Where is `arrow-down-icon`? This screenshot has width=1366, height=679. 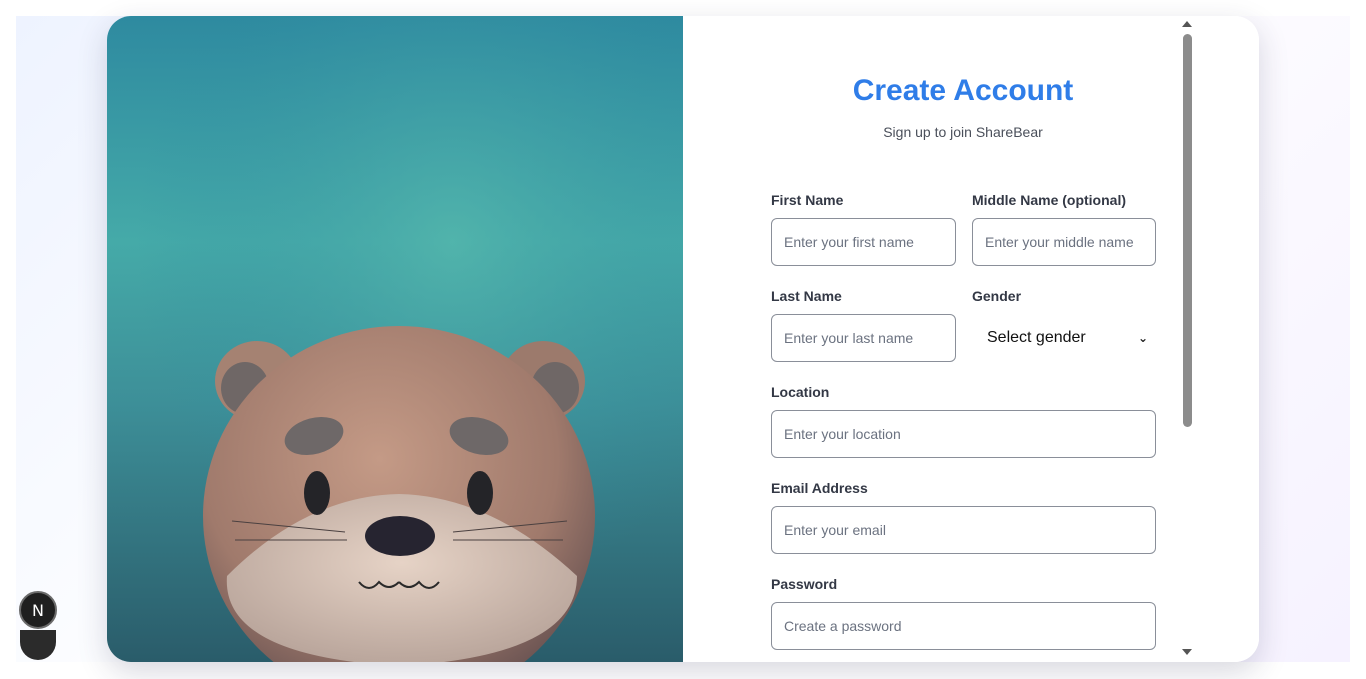 arrow-down-icon is located at coordinates (1187, 652).